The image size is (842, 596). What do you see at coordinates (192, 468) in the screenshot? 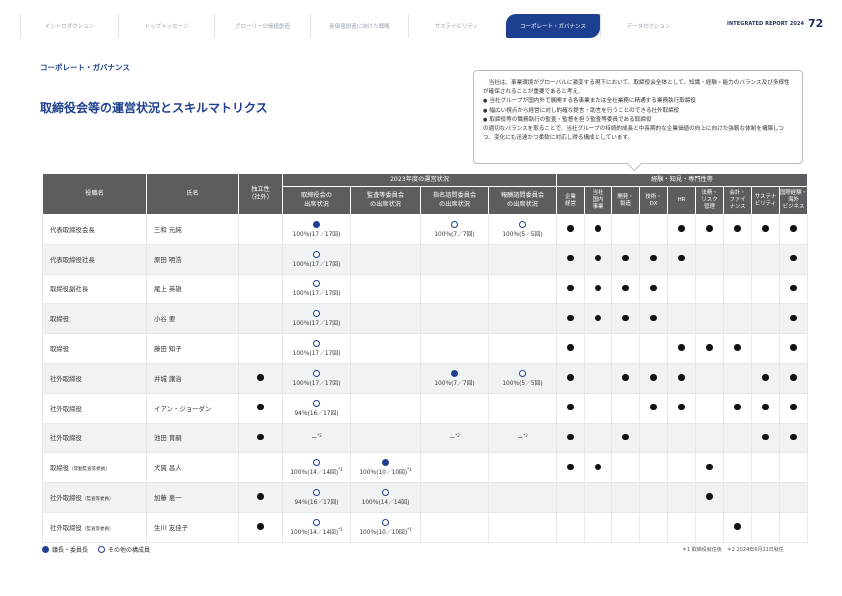
I see `cell-name: 犬賀 昌人` at bounding box center [192, 468].